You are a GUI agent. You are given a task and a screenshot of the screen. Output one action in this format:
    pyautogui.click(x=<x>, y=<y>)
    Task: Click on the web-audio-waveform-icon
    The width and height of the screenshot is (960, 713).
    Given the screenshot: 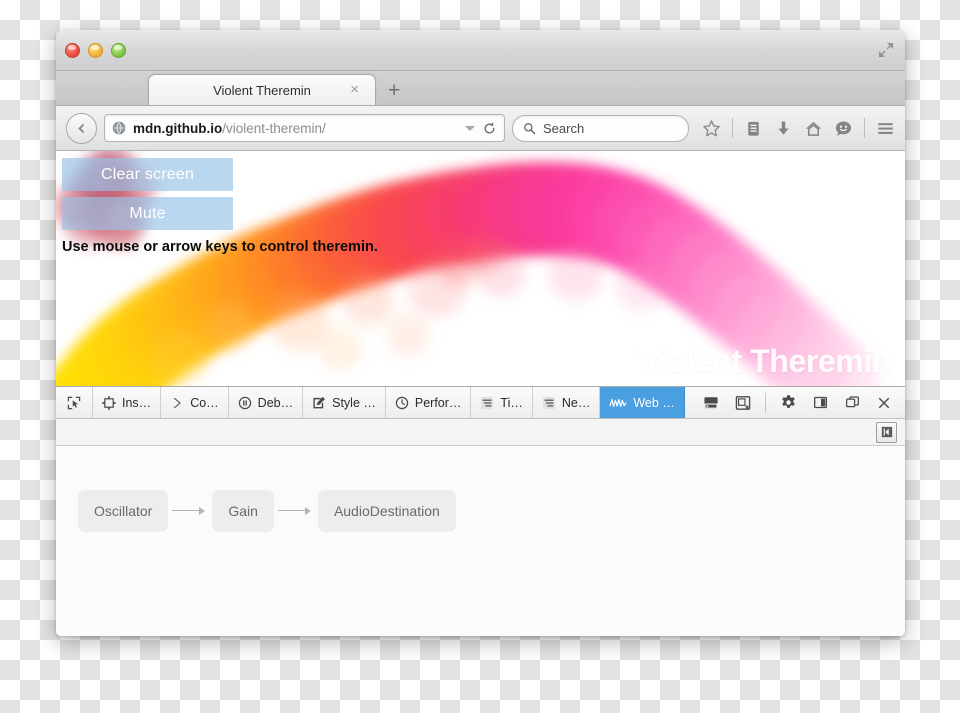 What is the action you would take?
    pyautogui.click(x=618, y=402)
    